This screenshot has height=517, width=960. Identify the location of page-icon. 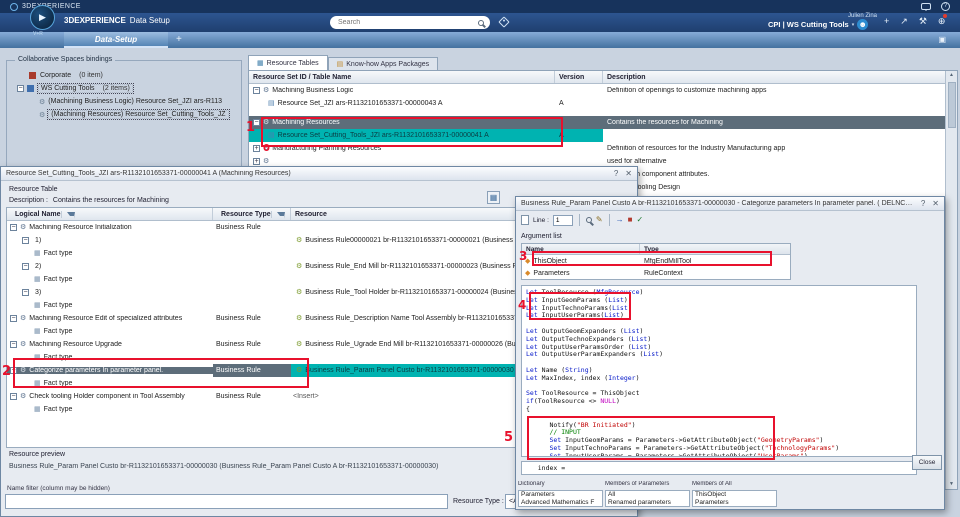
(525, 220).